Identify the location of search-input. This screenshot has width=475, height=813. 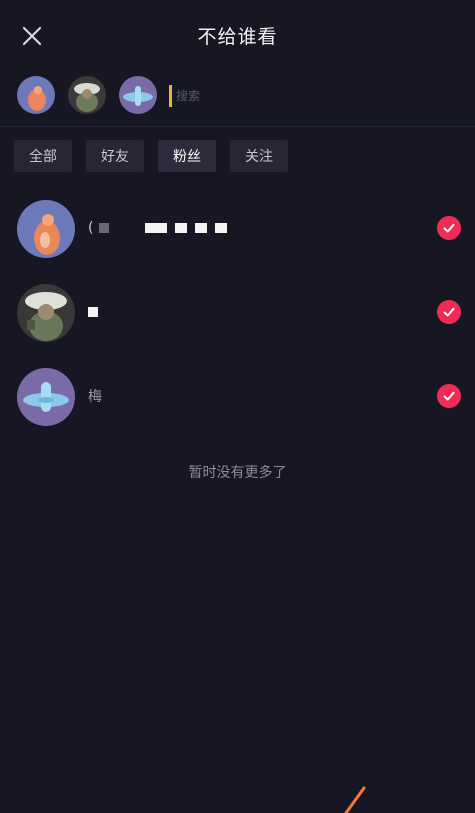
(216, 96).